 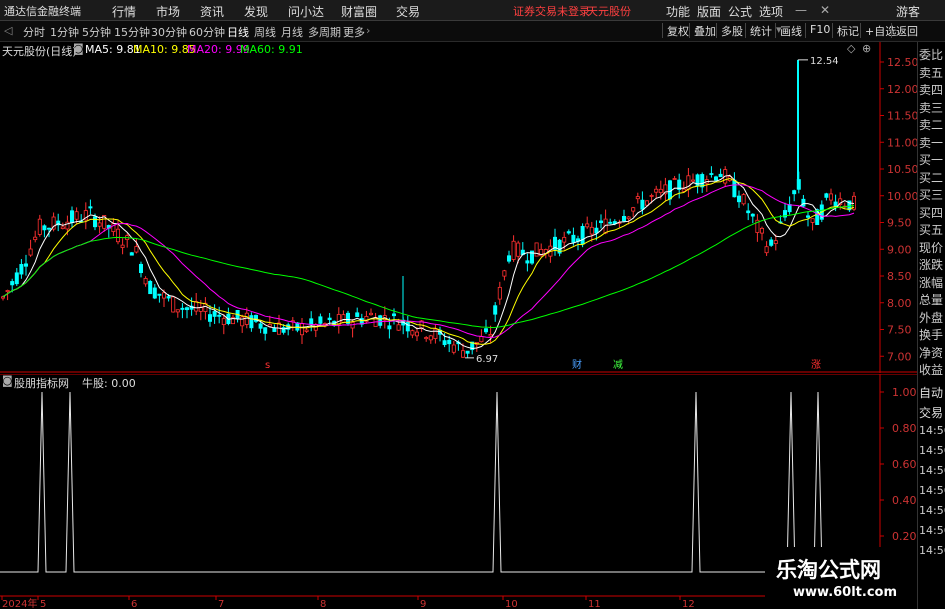 What do you see at coordinates (931, 55) in the screenshot?
I see `quote-field-label: 委比` at bounding box center [931, 55].